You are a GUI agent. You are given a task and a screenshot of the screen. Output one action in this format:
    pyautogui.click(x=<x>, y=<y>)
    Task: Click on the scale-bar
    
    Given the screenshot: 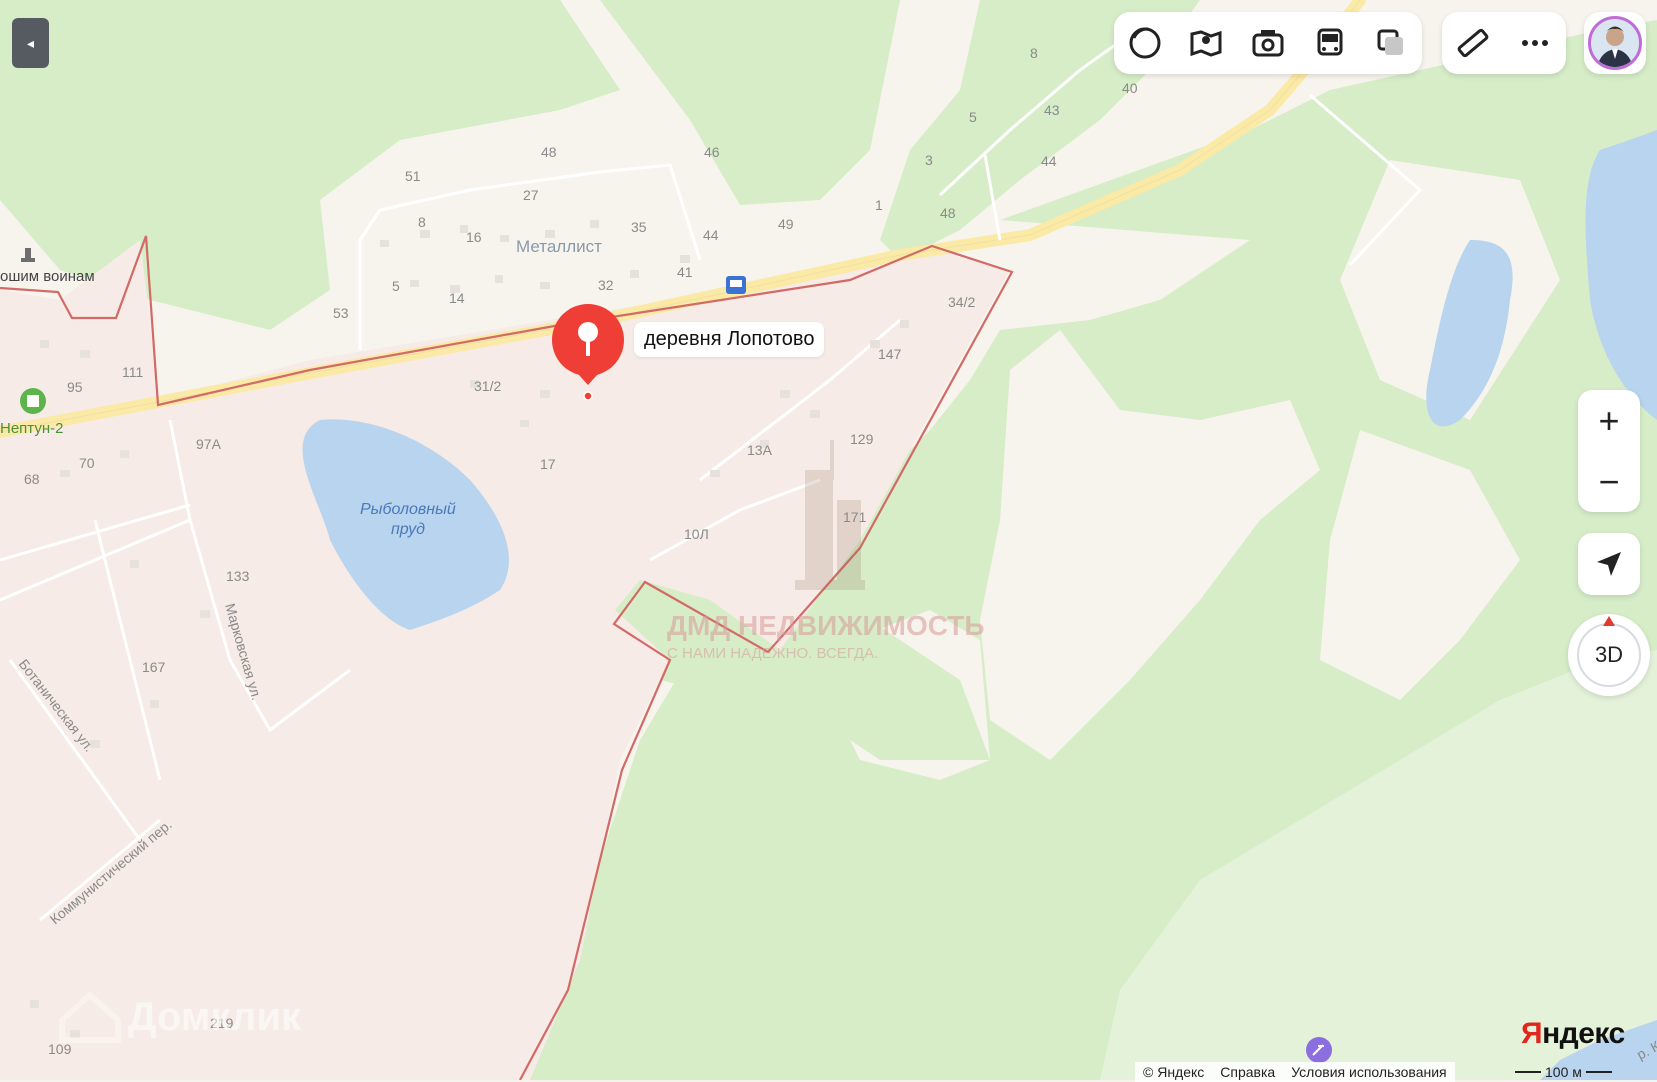 What is the action you would take?
    pyautogui.click(x=1528, y=1072)
    